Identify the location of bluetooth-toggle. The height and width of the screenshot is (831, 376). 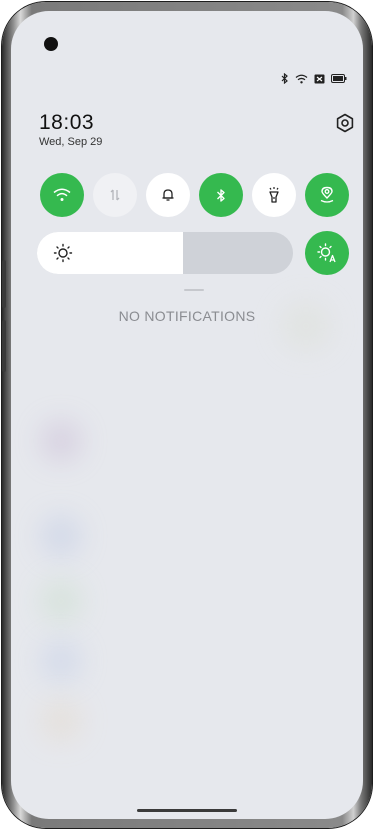
(221, 195).